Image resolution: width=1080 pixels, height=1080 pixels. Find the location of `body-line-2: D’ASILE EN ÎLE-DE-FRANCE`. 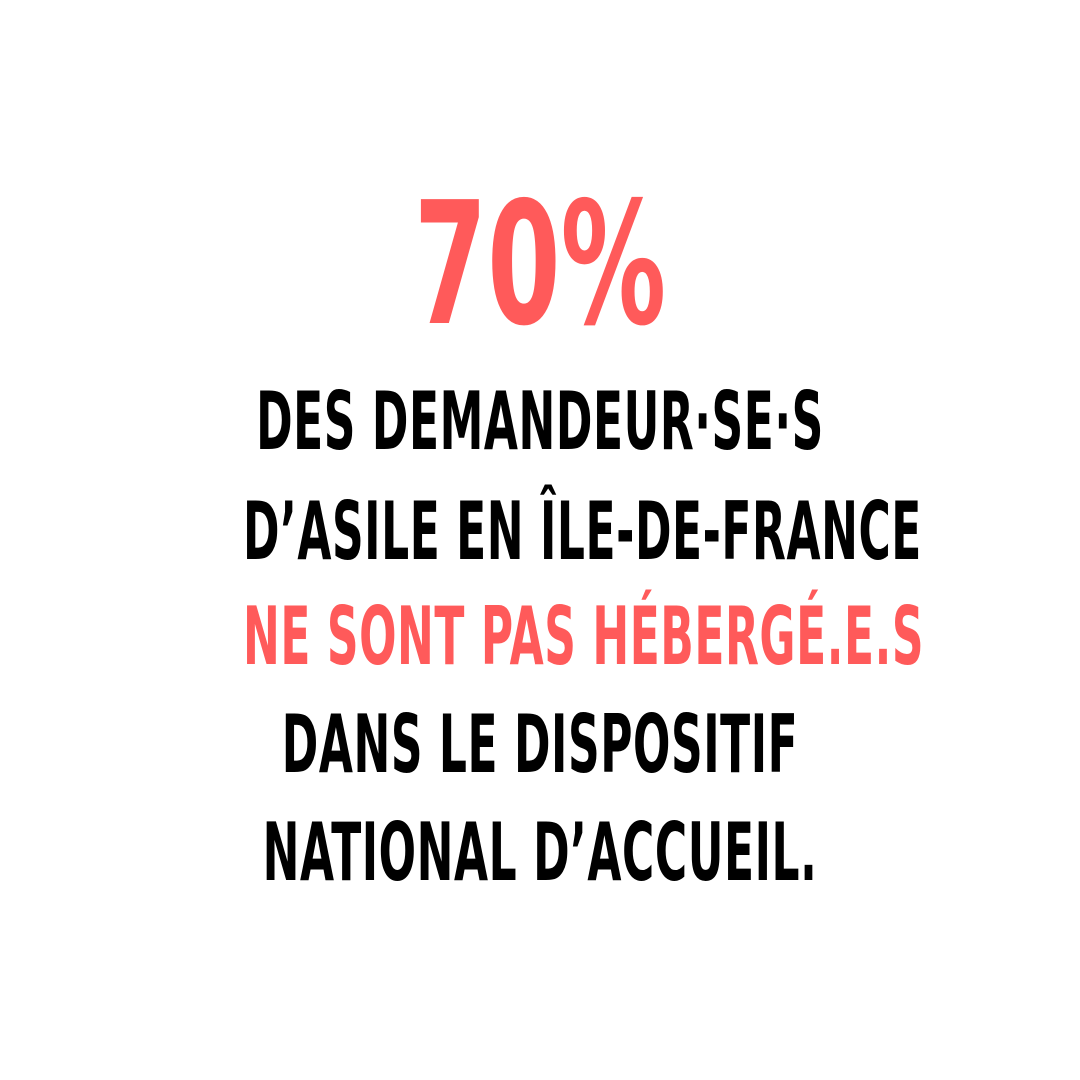

body-line-2: D’ASILE EN ÎLE-DE-FRANCE is located at coordinates (582, 531).